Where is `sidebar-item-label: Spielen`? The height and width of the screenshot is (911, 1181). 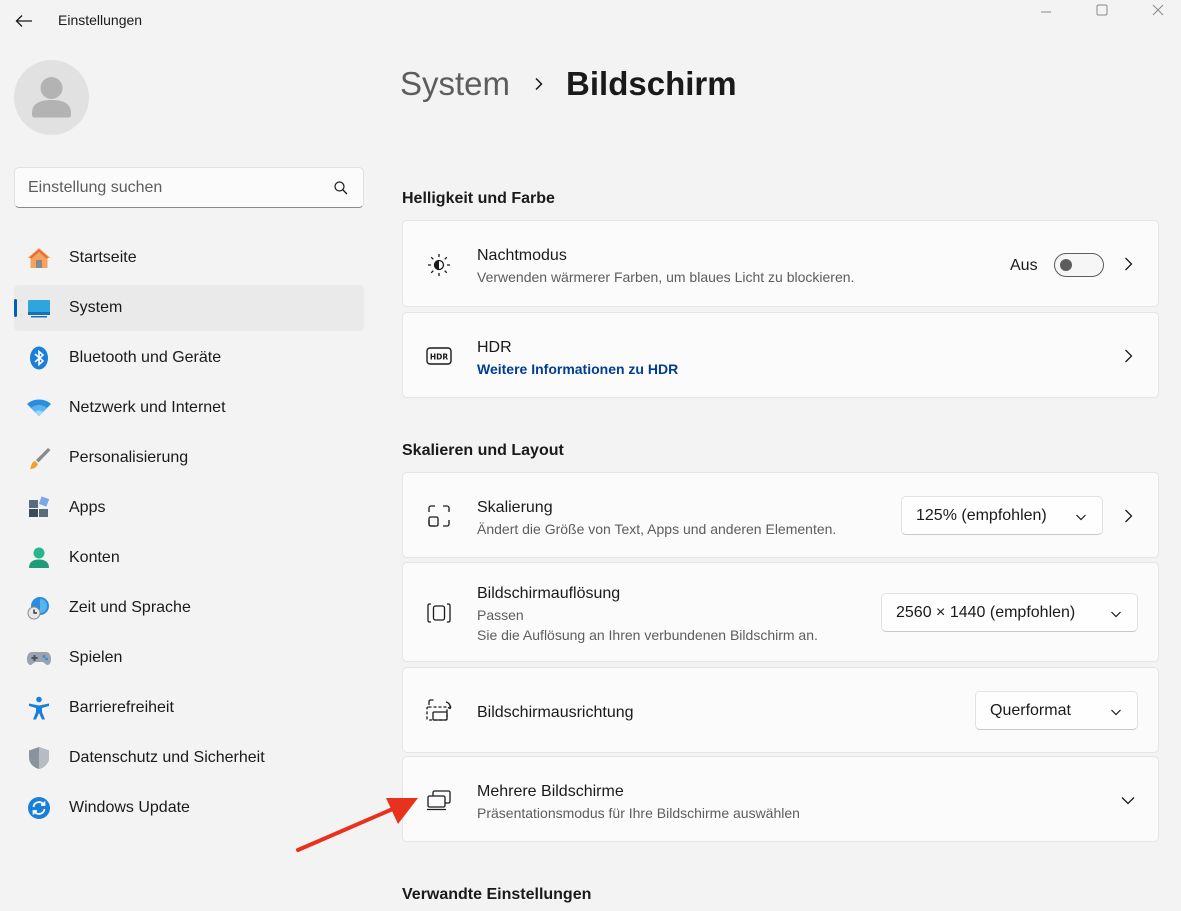 sidebar-item-label: Spielen is located at coordinates (96, 657).